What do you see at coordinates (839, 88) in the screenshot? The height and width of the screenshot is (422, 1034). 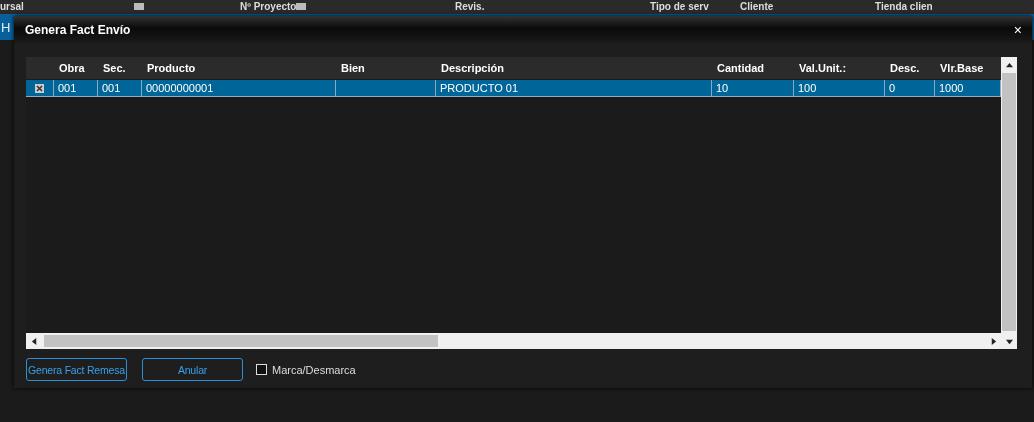 I see `table-cell: 100` at bounding box center [839, 88].